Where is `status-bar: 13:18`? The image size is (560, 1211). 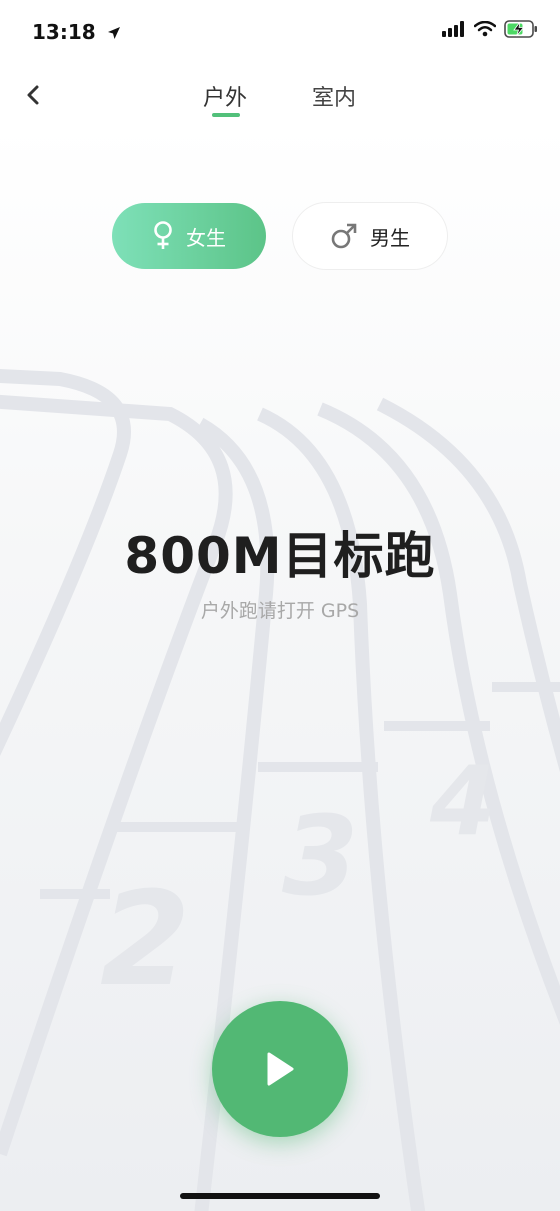
status-bar: 13:18 is located at coordinates (280, 33).